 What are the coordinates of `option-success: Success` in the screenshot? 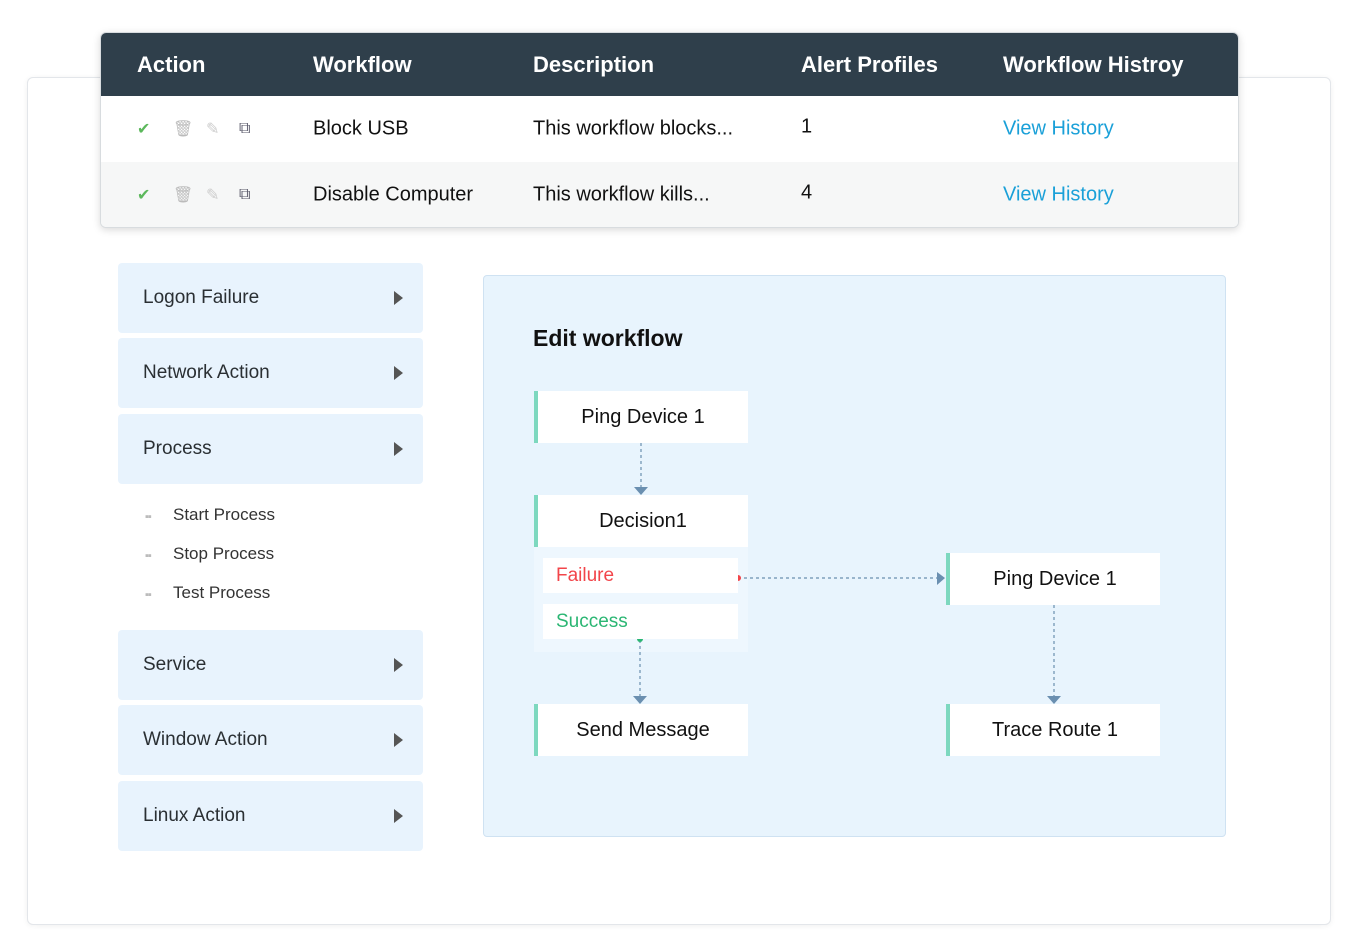 It's located at (640, 621).